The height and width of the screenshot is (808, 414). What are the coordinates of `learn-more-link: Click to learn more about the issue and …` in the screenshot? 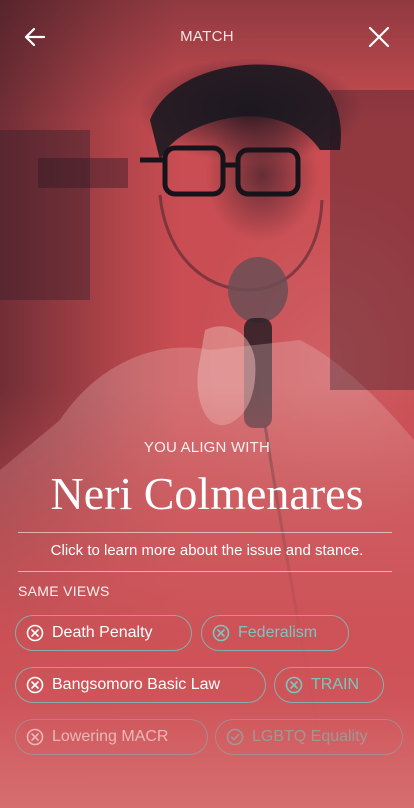 It's located at (207, 550).